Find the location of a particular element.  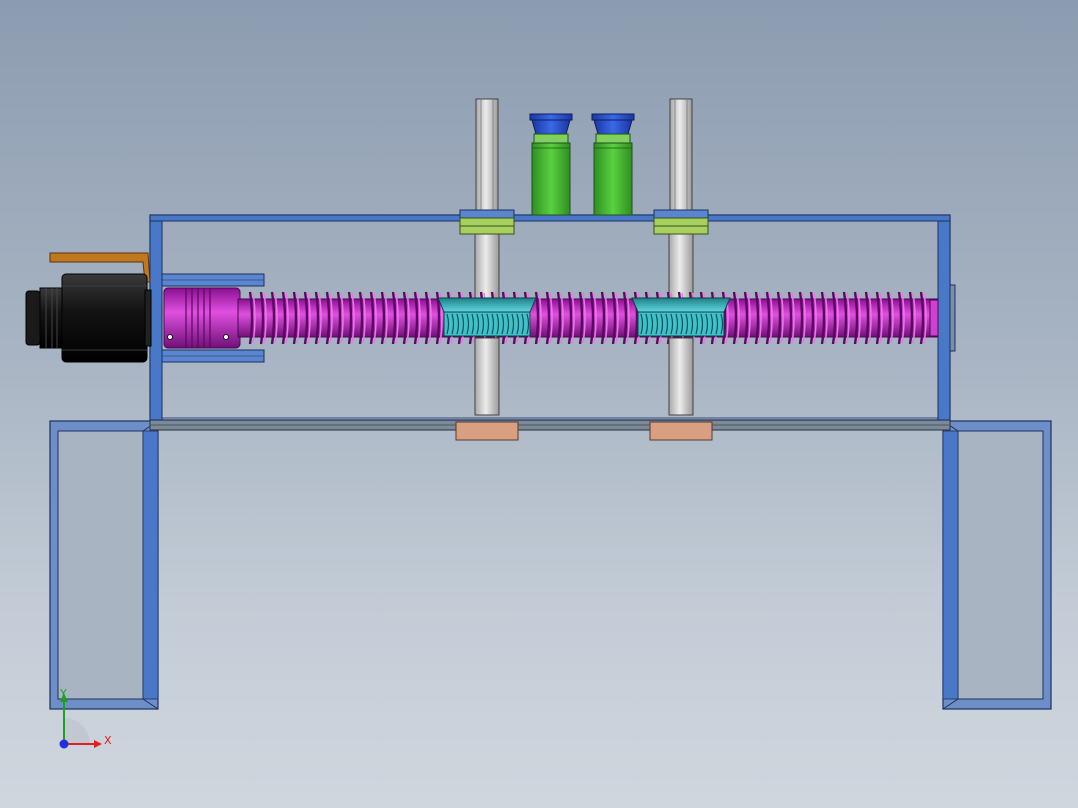

rod-foot-right is located at coordinates (681, 431).